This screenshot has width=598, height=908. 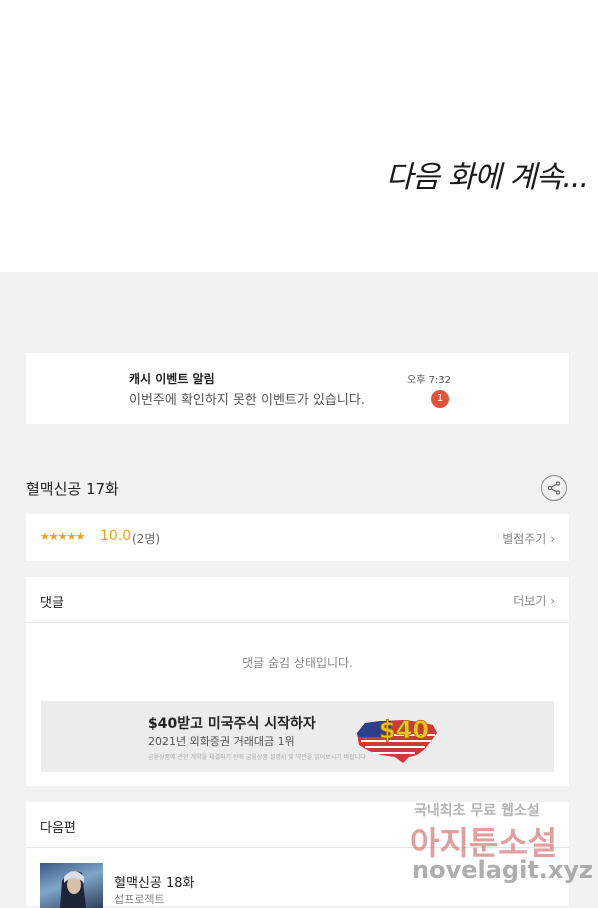 I want to click on notice-description: 이번주에 확인하지 못한 이벤트가 있습니다., so click(x=247, y=400).